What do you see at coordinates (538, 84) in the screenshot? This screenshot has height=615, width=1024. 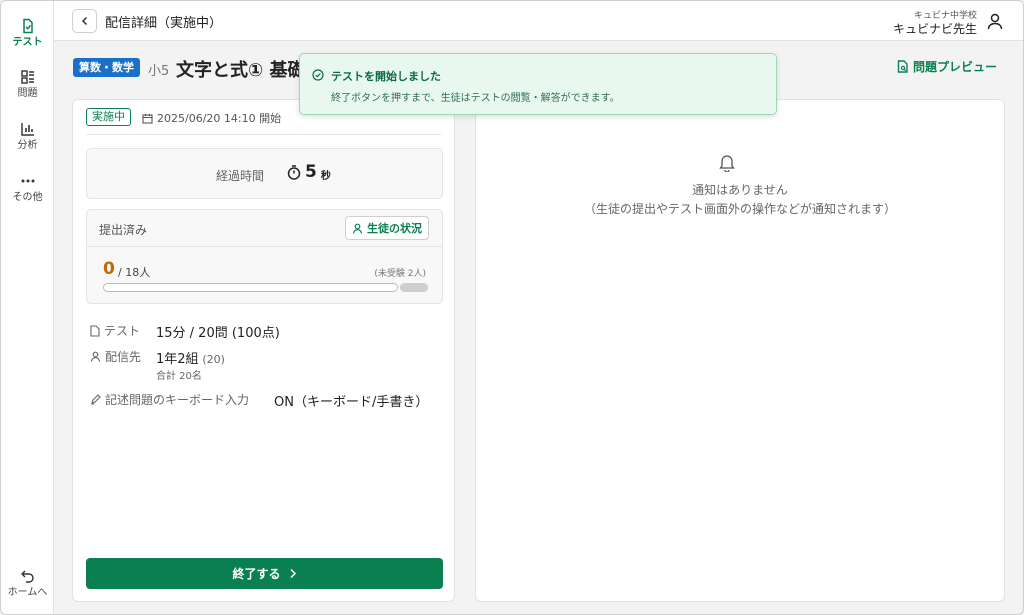 I see `success-toast: テストを開始しました 終了ボタンを押すまで、生徒はテストの閲覧・解答ができます。` at bounding box center [538, 84].